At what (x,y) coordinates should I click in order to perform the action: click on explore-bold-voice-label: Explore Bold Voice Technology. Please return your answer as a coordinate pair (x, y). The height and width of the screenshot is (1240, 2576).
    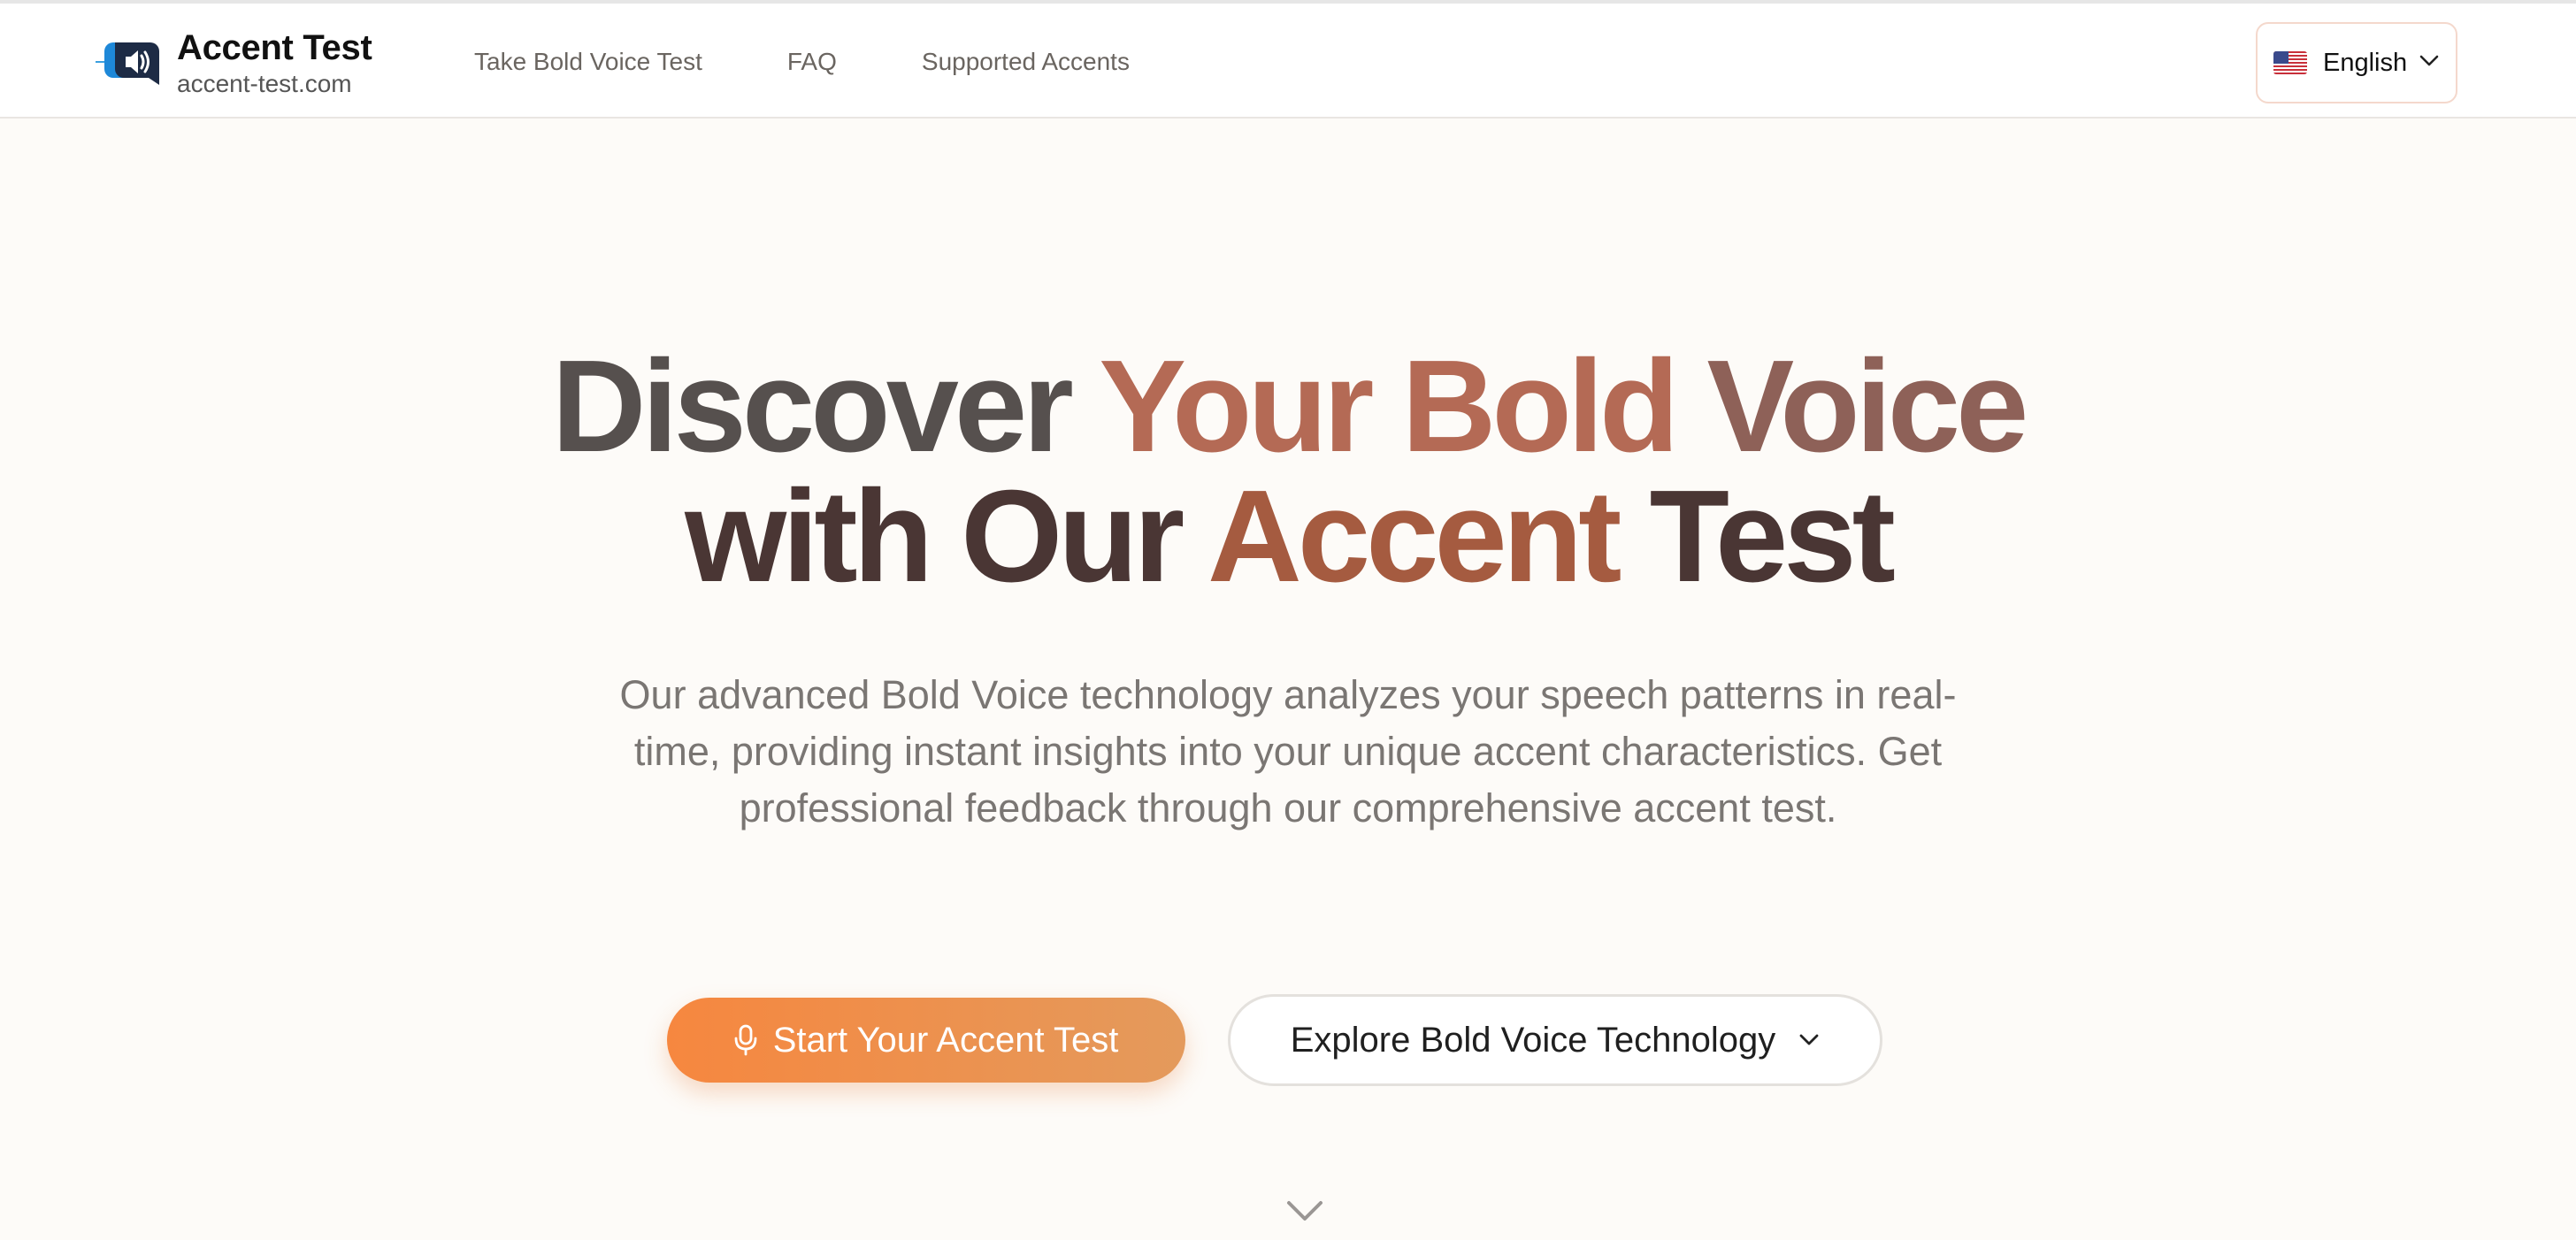
    Looking at the image, I should click on (1533, 1040).